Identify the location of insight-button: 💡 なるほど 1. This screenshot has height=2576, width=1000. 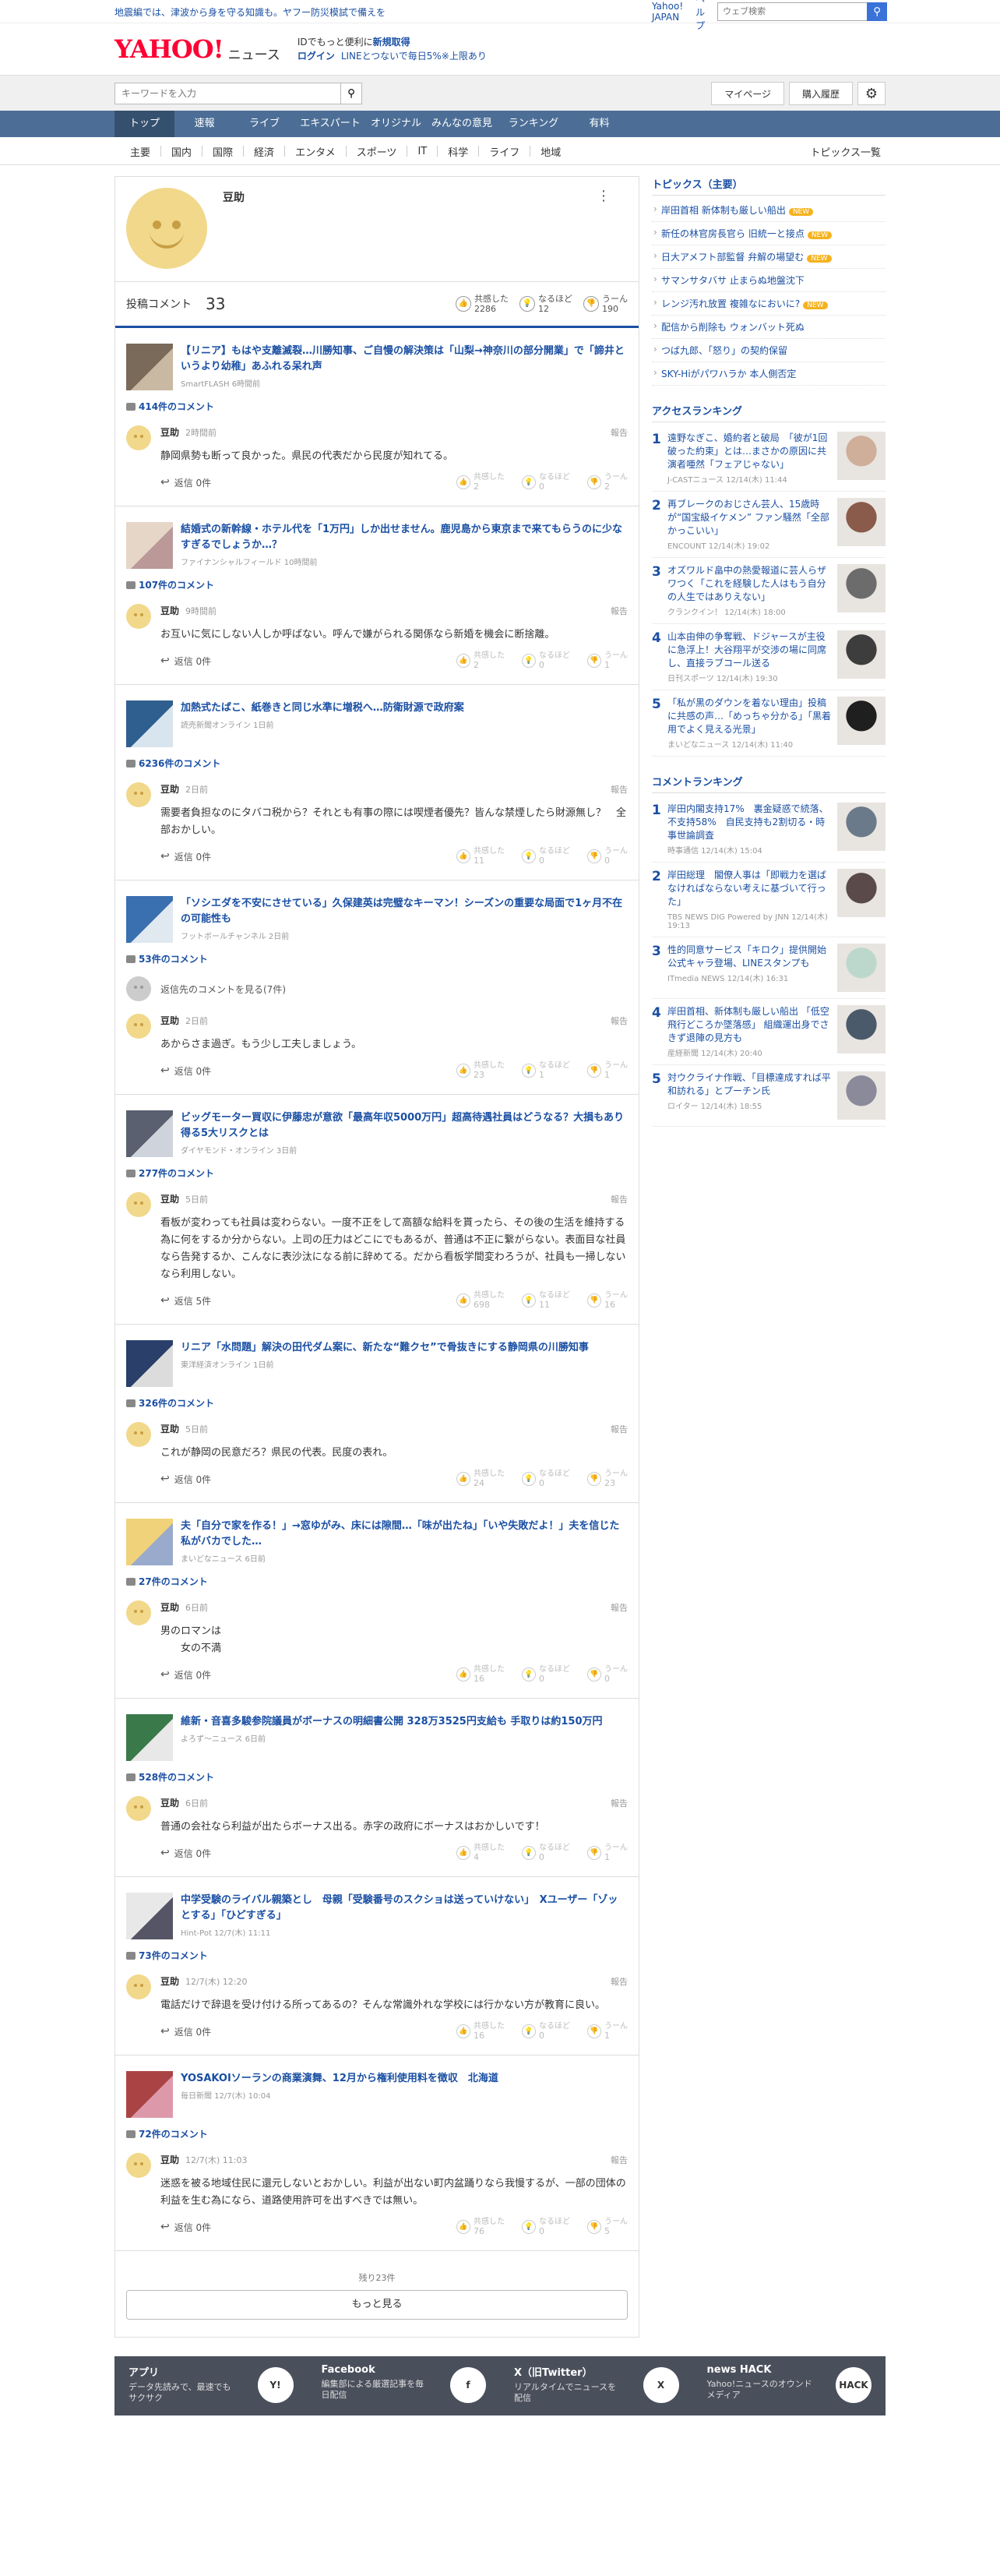
(546, 1070).